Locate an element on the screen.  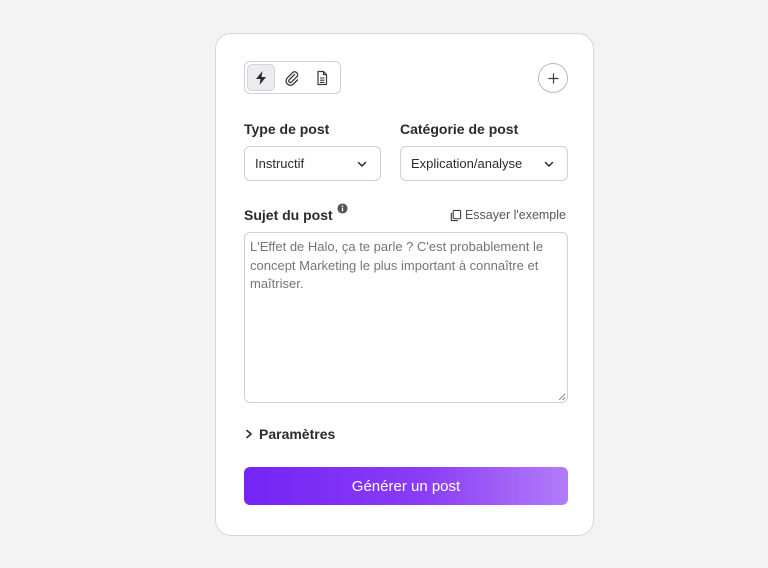
generate-post-button: Générer un post is located at coordinates (406, 486).